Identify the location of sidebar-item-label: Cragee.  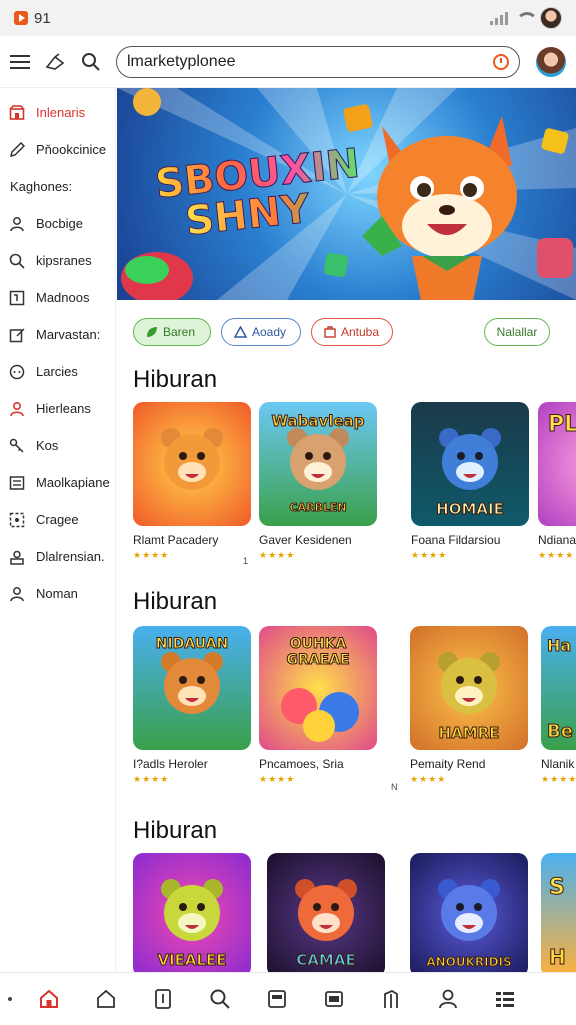
(57, 519).